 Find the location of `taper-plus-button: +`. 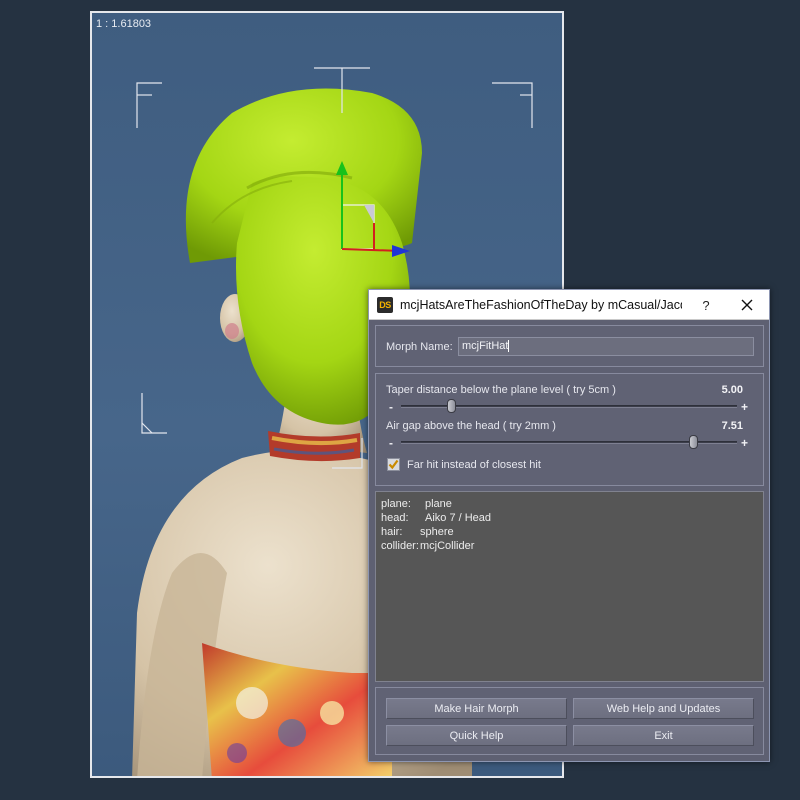

taper-plus-button: + is located at coordinates (744, 407).